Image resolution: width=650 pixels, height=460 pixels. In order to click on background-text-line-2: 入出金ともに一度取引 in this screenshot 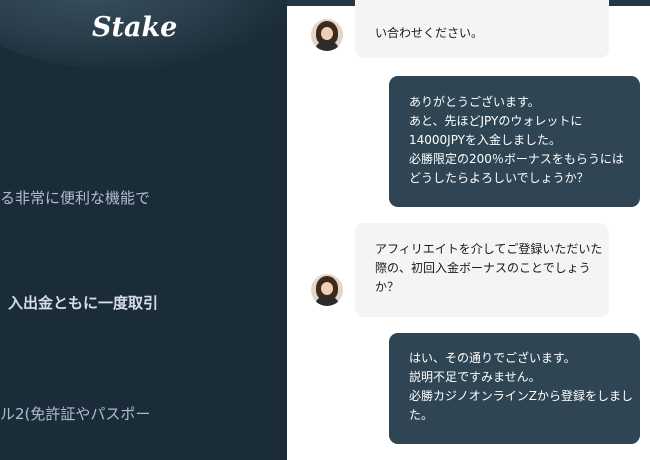, I will do `click(83, 303)`.